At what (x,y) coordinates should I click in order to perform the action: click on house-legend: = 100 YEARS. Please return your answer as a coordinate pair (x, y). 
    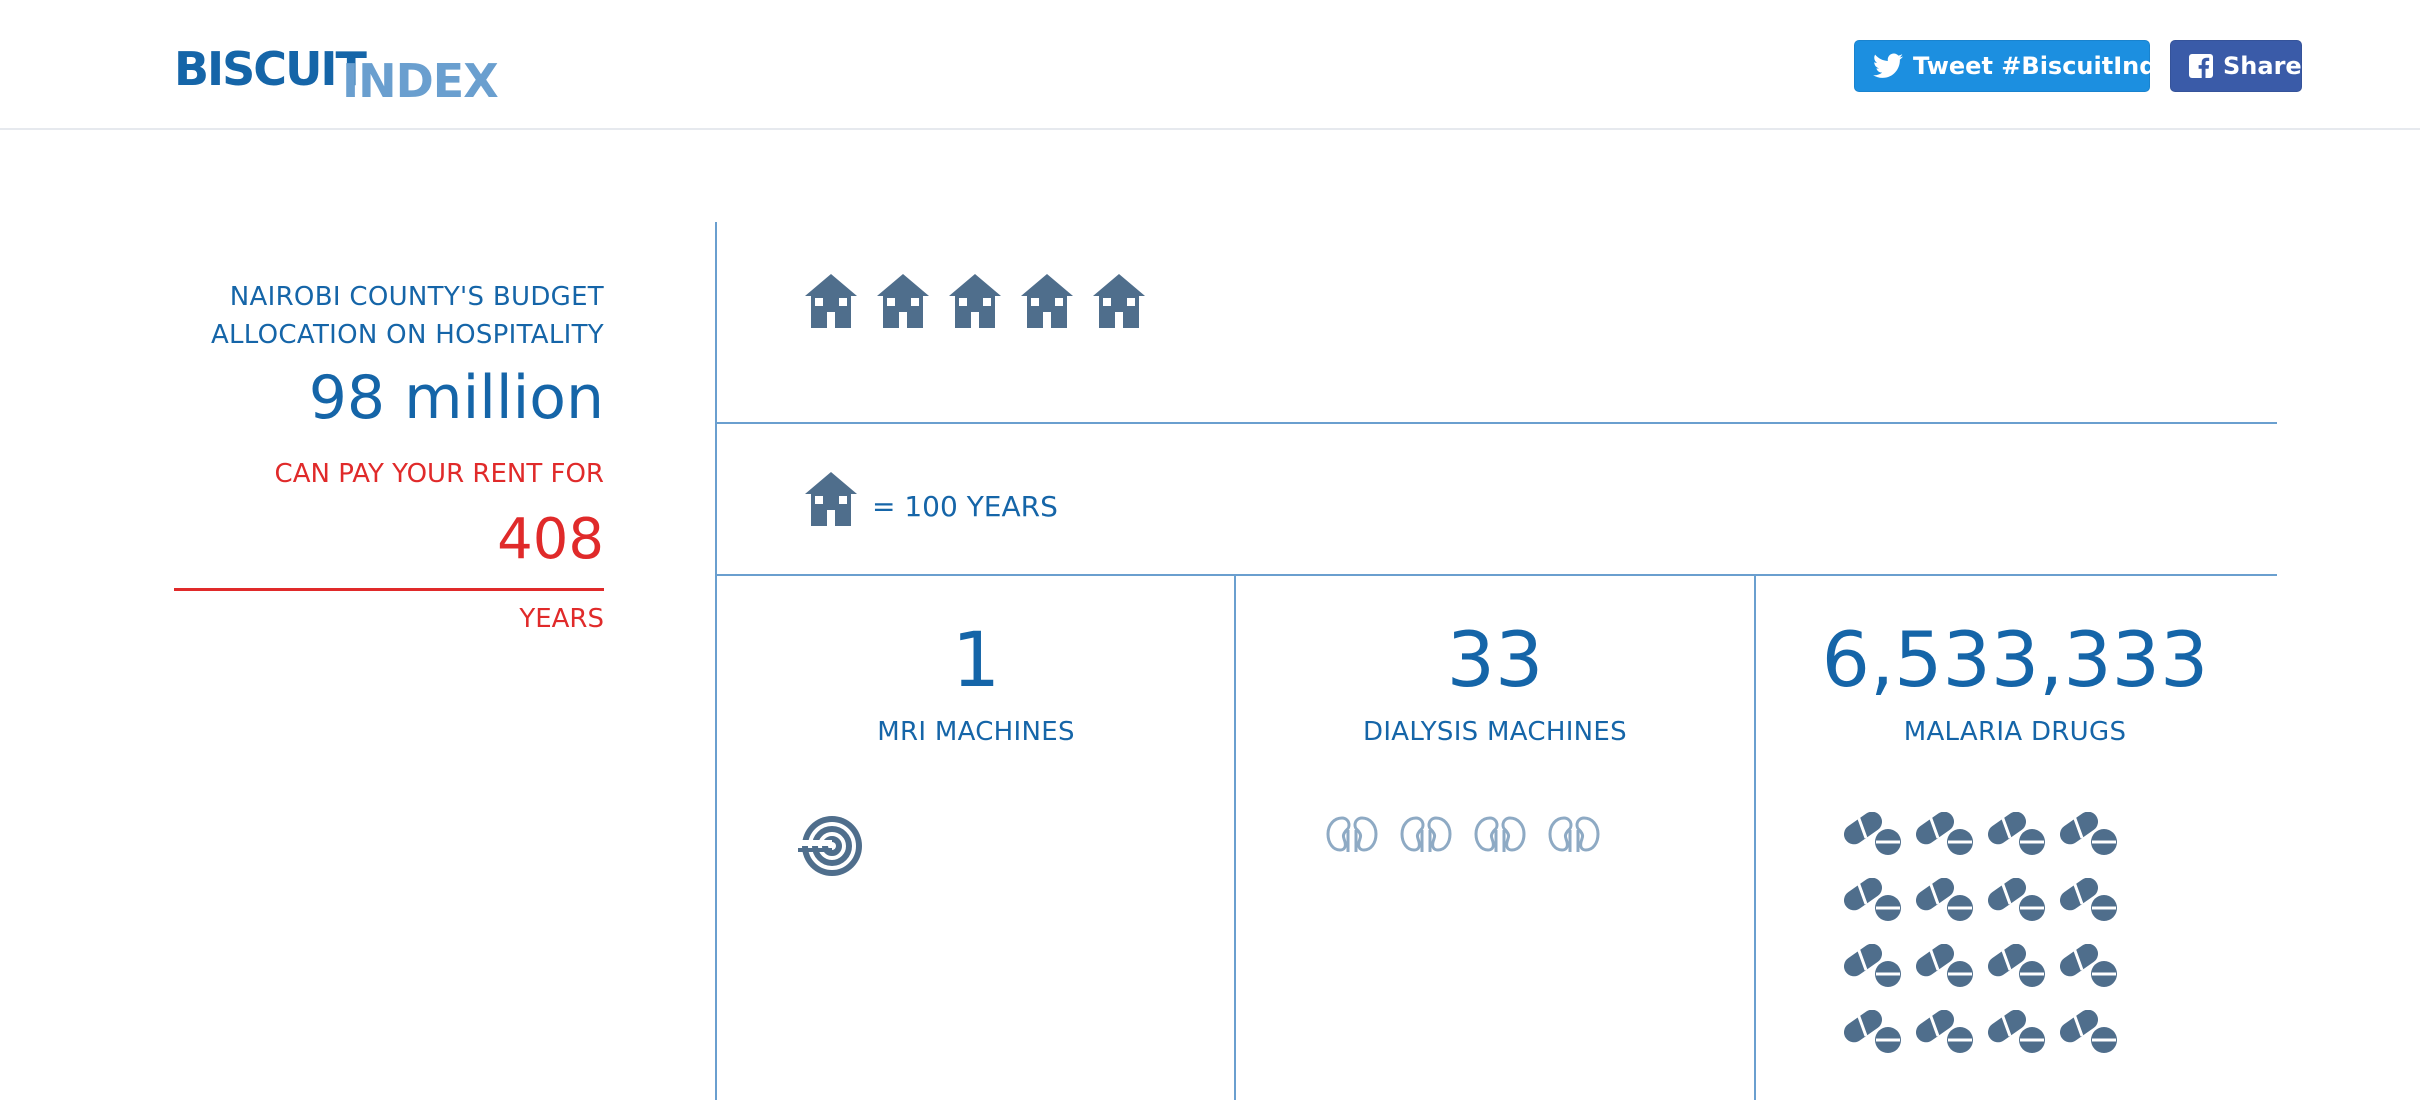
    Looking at the image, I should click on (930, 499).